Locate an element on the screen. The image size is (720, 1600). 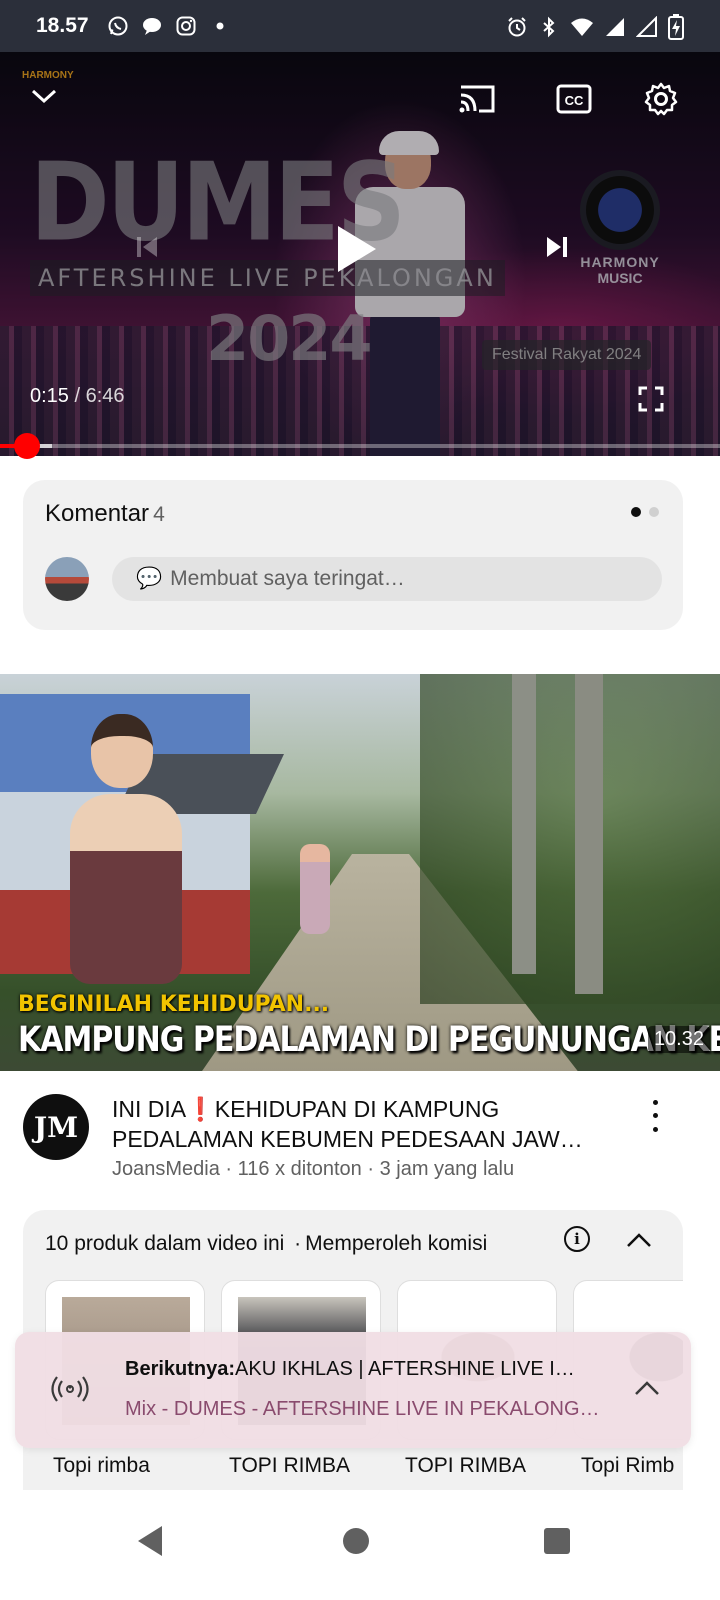
commission-label: Memperoleh komisi is located at coordinates (396, 1243).